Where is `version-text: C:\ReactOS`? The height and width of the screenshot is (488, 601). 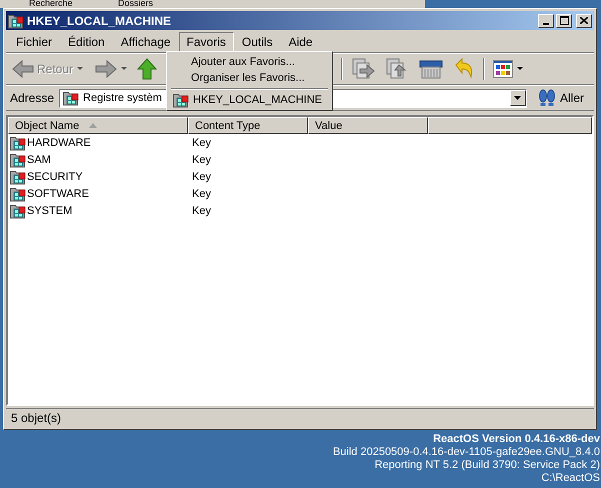
version-text: C:\ReactOS is located at coordinates (570, 478).